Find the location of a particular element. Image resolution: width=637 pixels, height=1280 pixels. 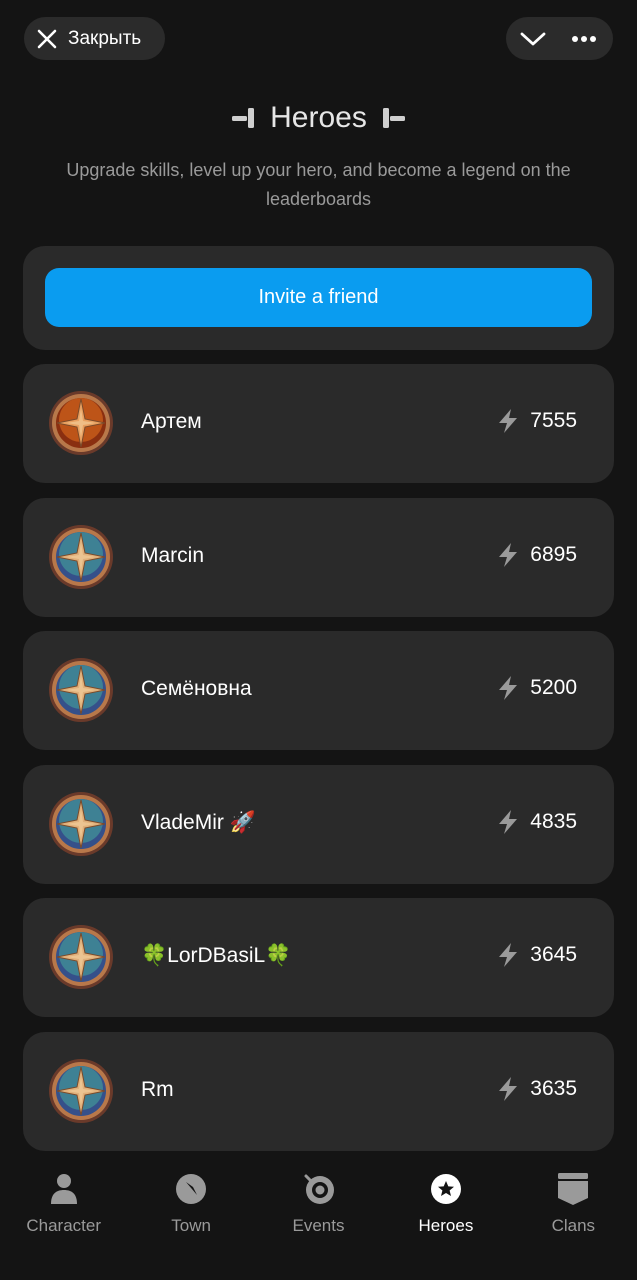

hero-score: 6895 is located at coordinates (536, 555).